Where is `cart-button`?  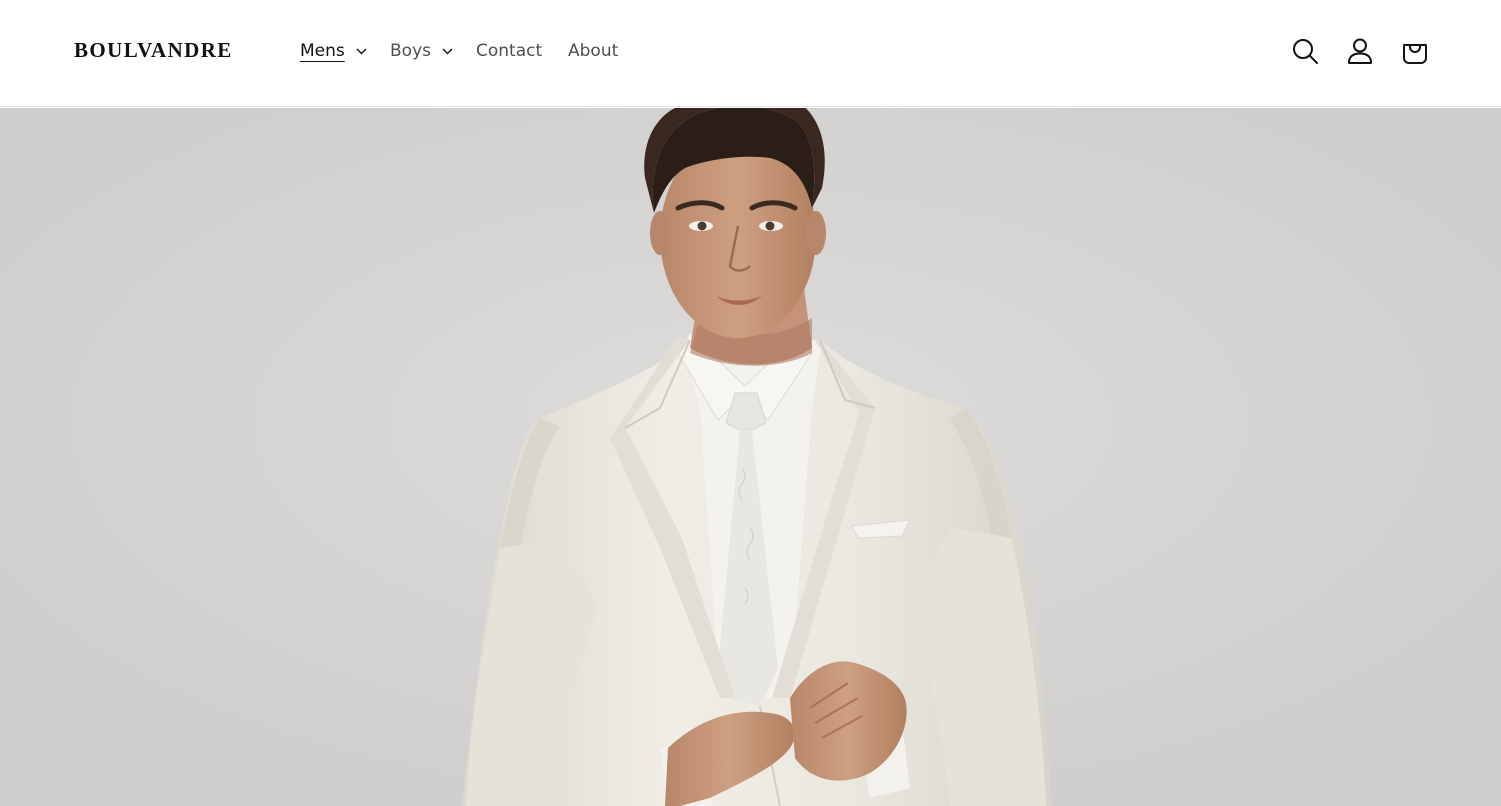 cart-button is located at coordinates (1415, 51).